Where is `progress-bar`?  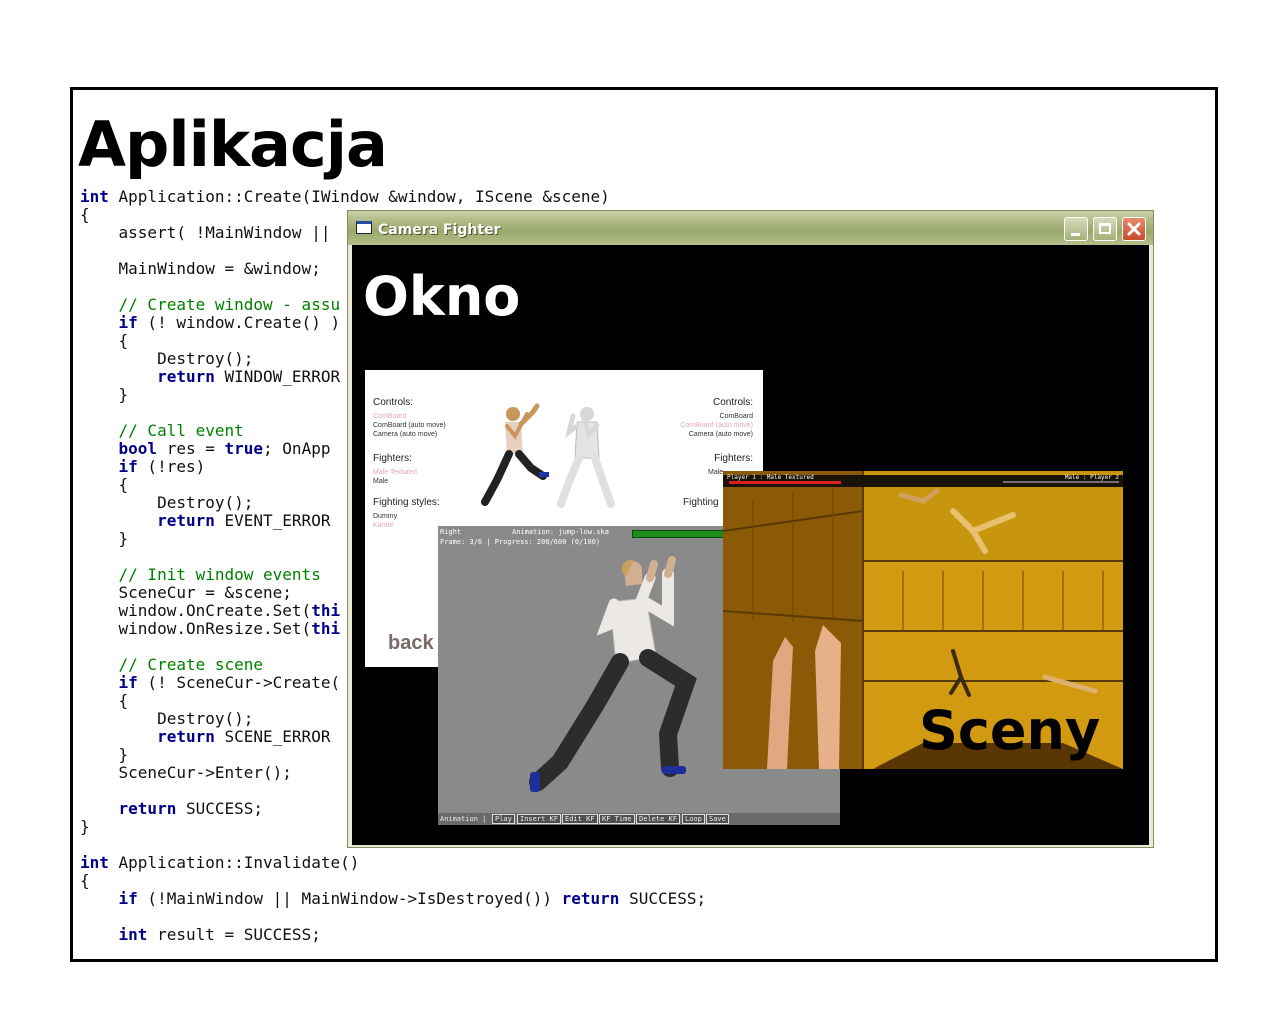
progress-bar is located at coordinates (683, 534).